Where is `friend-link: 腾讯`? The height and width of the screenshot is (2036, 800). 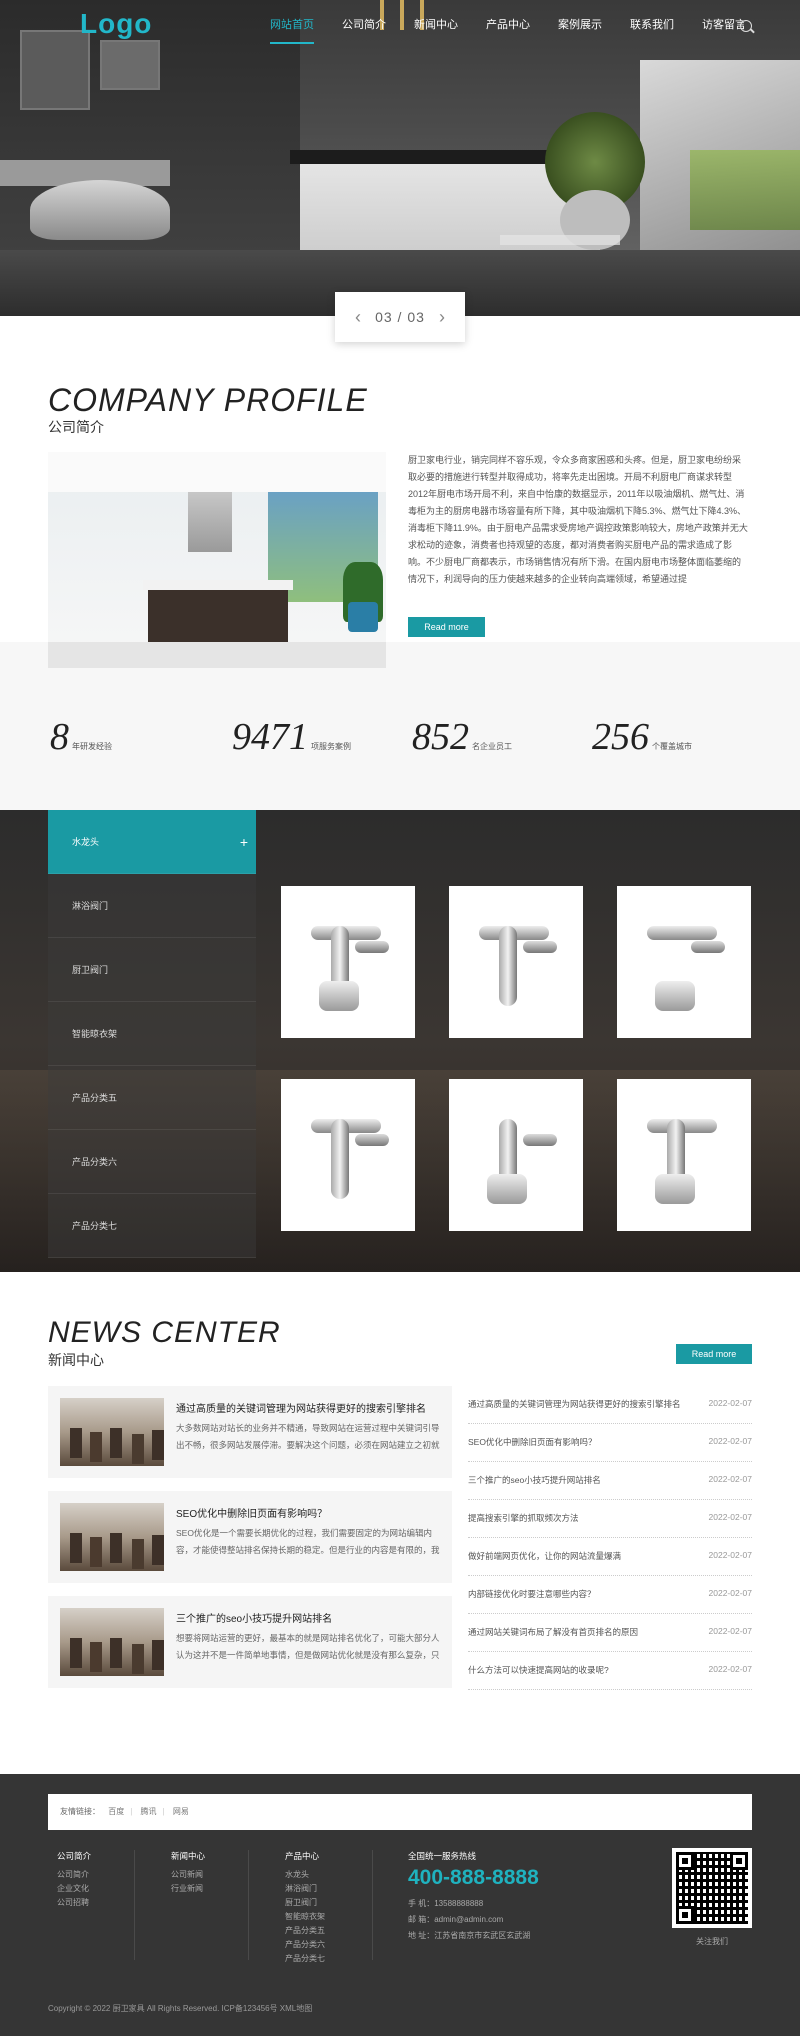
friend-link: 腾讯 is located at coordinates (149, 1811).